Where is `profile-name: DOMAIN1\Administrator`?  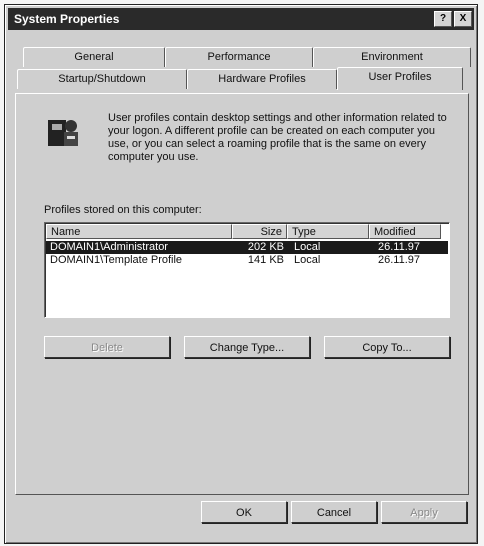 profile-name: DOMAIN1\Administrator is located at coordinates (109, 247).